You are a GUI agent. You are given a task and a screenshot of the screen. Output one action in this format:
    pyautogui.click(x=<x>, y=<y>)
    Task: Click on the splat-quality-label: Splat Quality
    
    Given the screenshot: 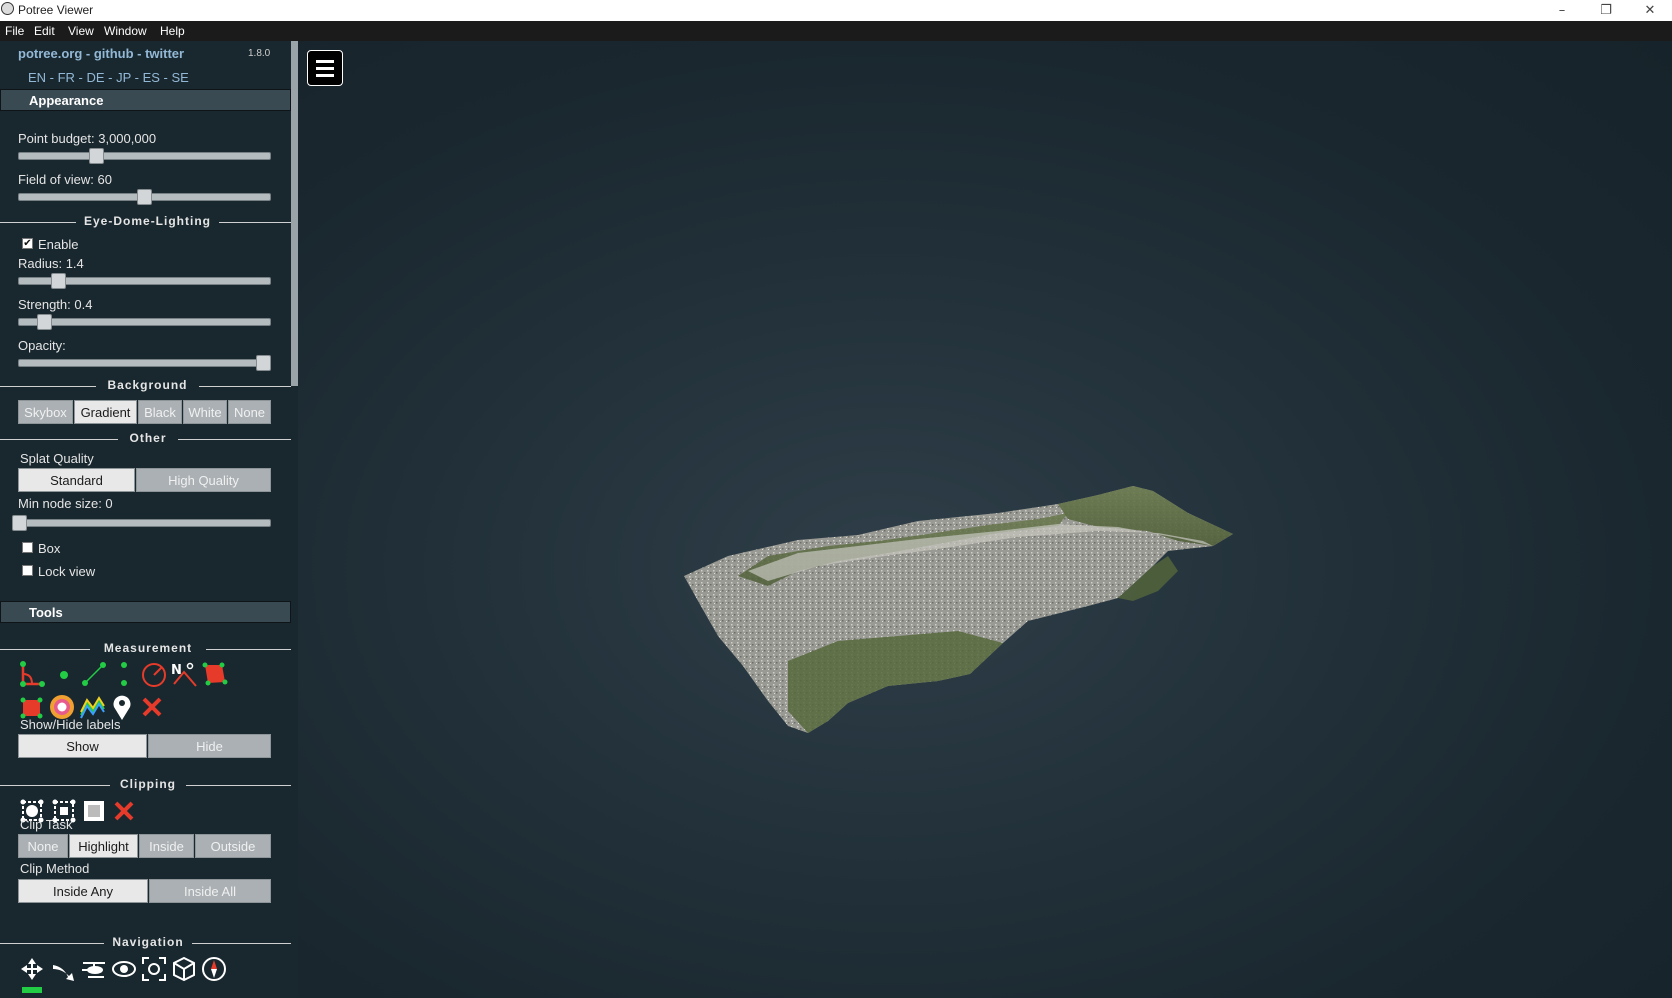 What is the action you would take?
    pyautogui.click(x=57, y=458)
    